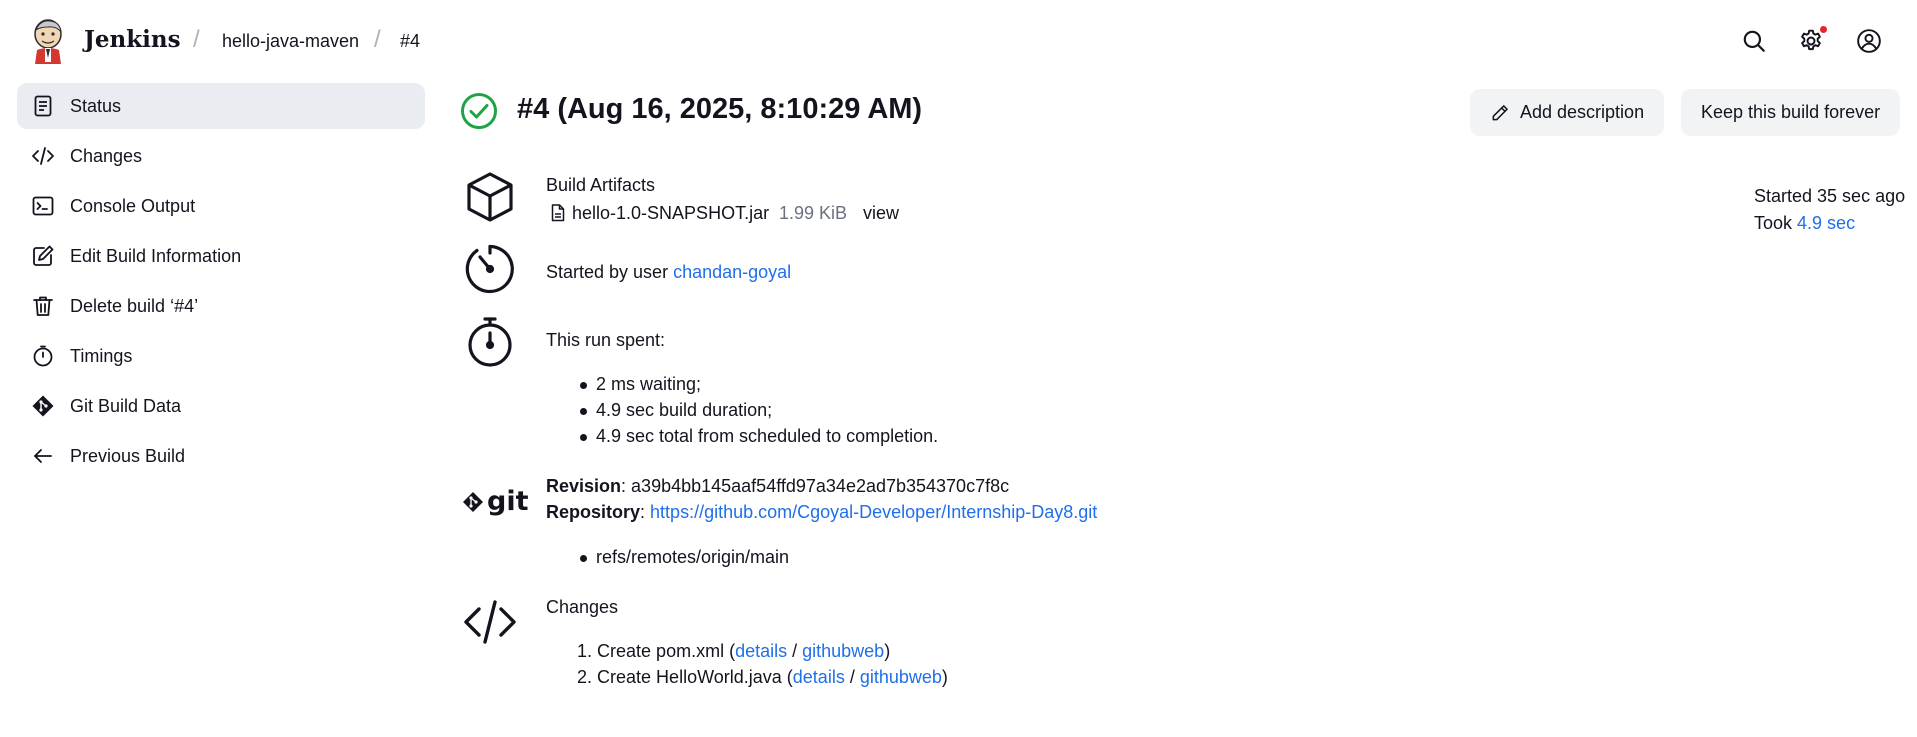 The image size is (1917, 737). What do you see at coordinates (720, 109) in the screenshot?
I see `page-title: #4 (Aug 16, 2025, 8:10:29 AM)` at bounding box center [720, 109].